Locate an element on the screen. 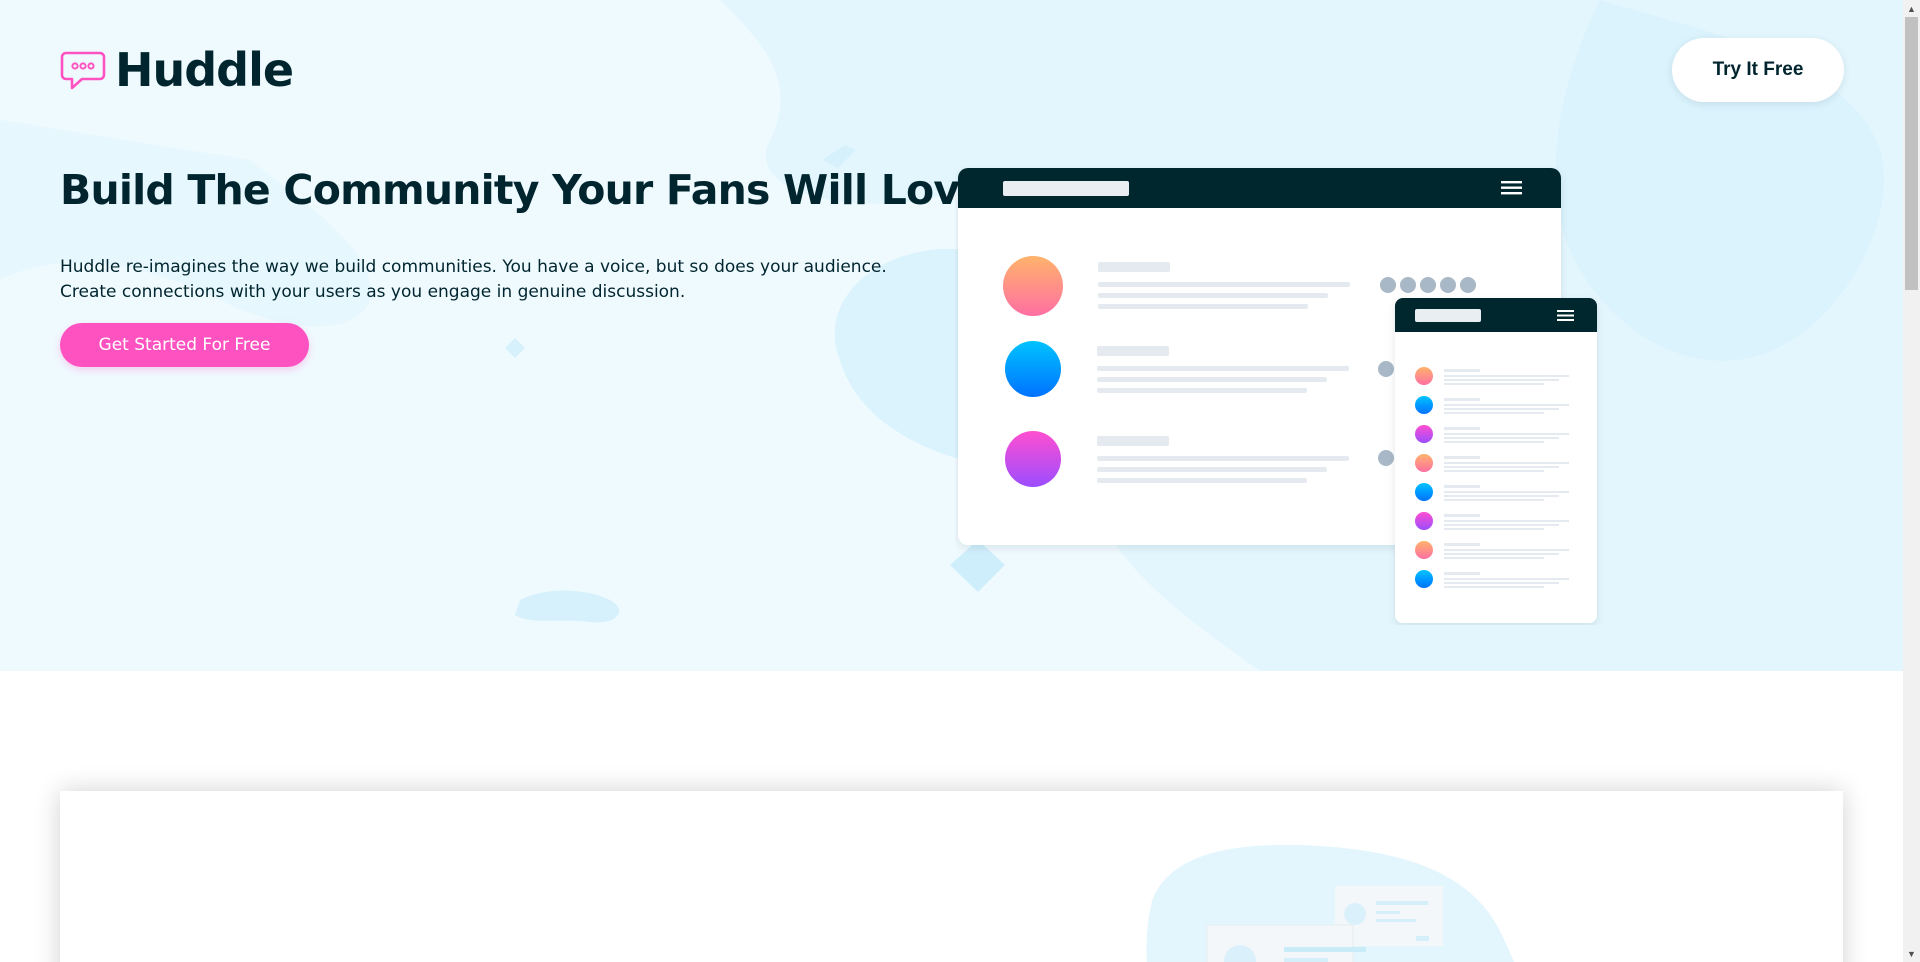 The width and height of the screenshot is (1920, 962). scroll-up-arrow-icon: ▲ is located at coordinates (1911, 8).